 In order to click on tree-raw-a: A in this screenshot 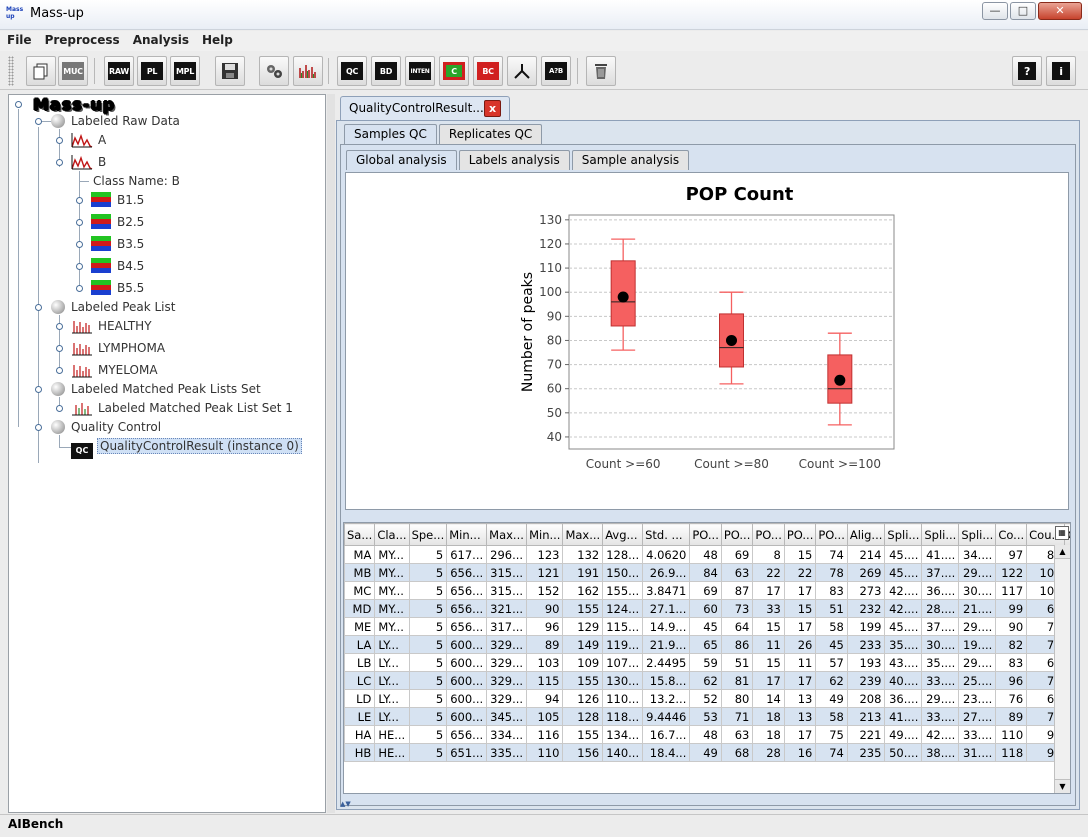, I will do `click(89, 140)`.